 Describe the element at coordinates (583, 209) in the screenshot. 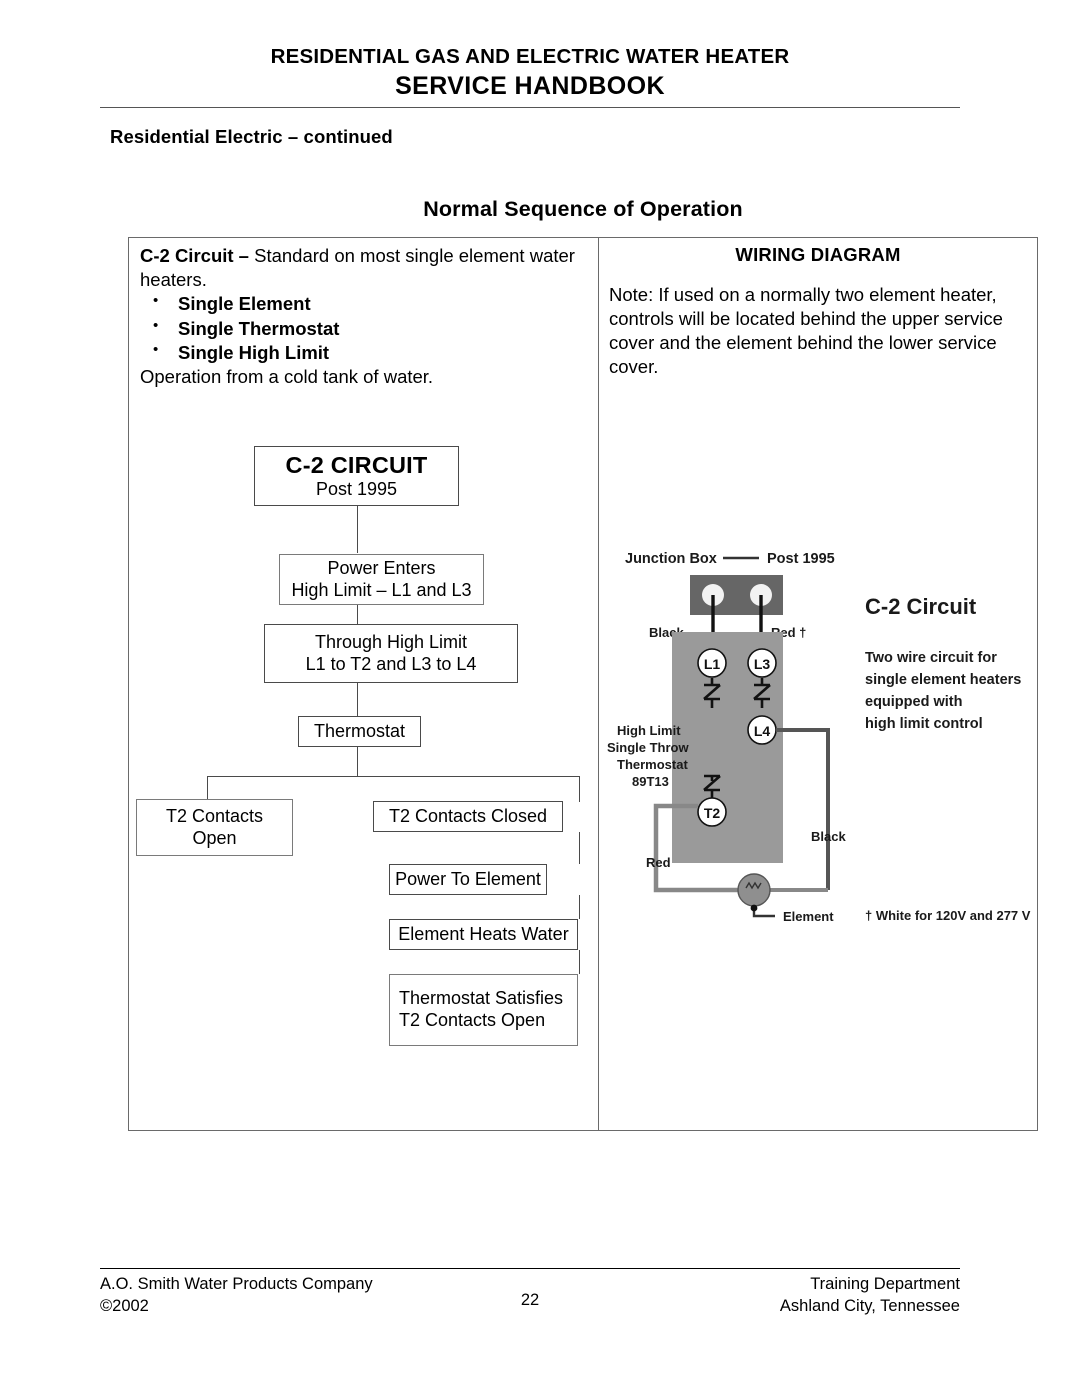

I see `page-title: Normal Sequence of Operation` at that location.